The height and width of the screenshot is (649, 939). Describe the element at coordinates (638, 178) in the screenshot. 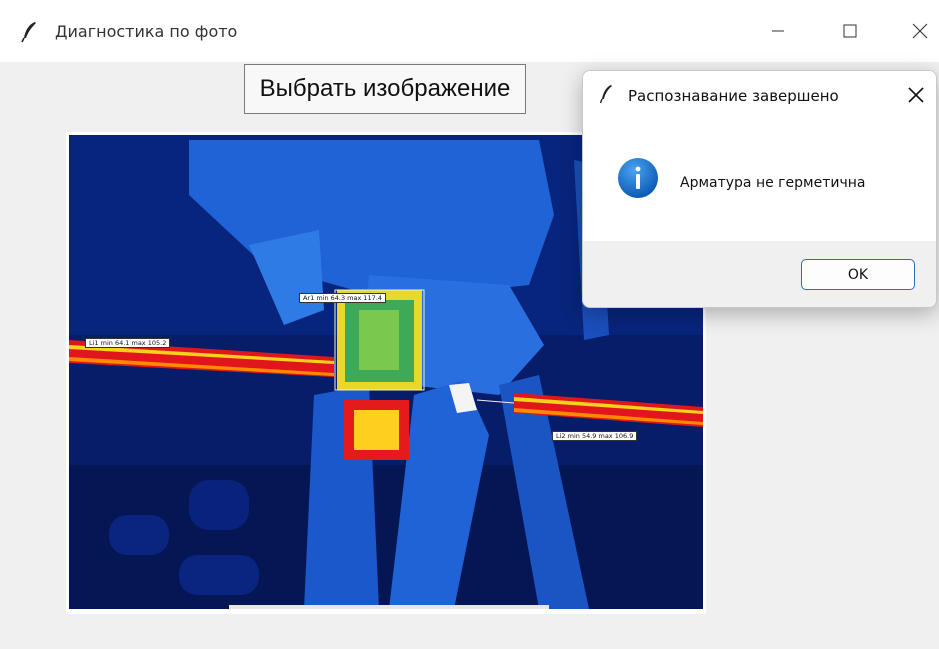

I see `info-icon` at that location.